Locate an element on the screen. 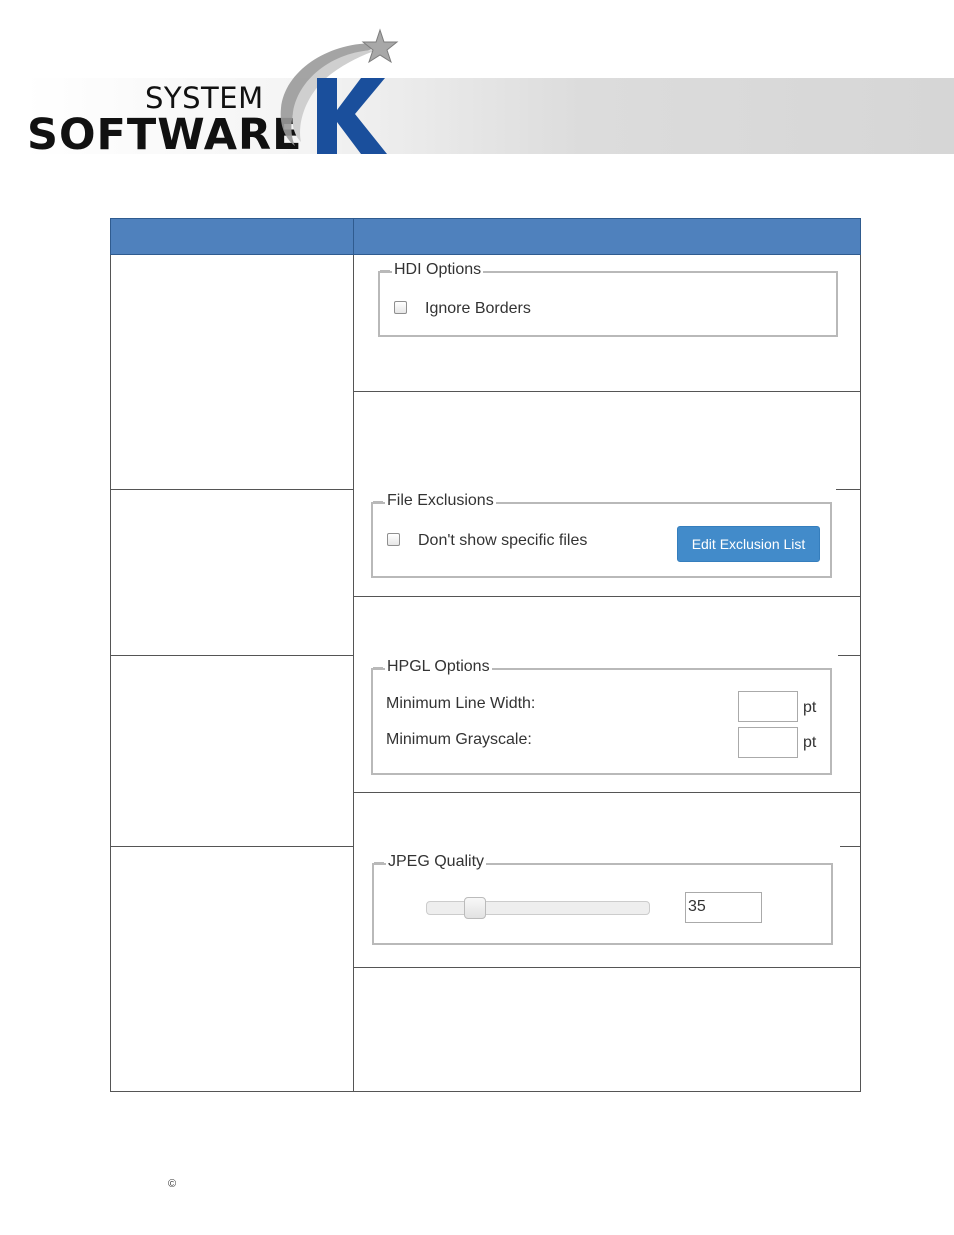 This screenshot has height=1235, width=954. ignore-borders-checkbox is located at coordinates (400, 307).